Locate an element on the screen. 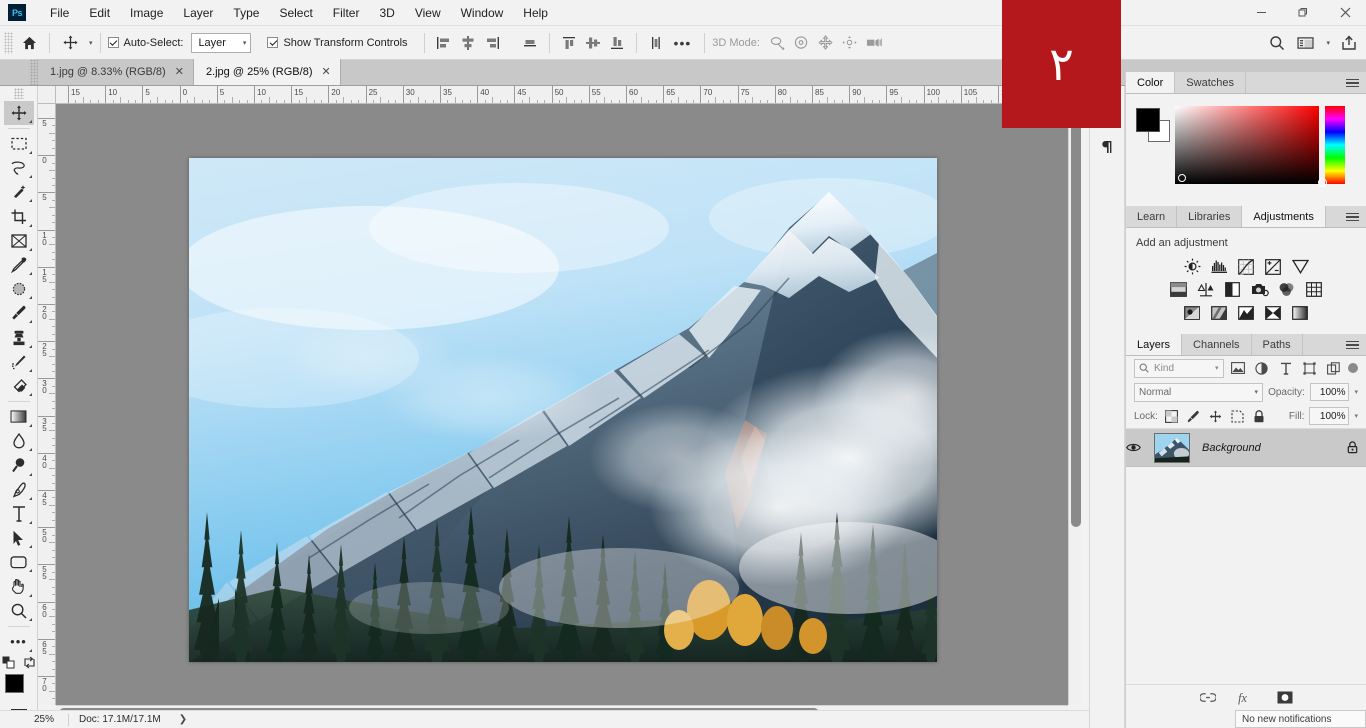 The image size is (1366, 728). lasso-tool is located at coordinates (19, 168).